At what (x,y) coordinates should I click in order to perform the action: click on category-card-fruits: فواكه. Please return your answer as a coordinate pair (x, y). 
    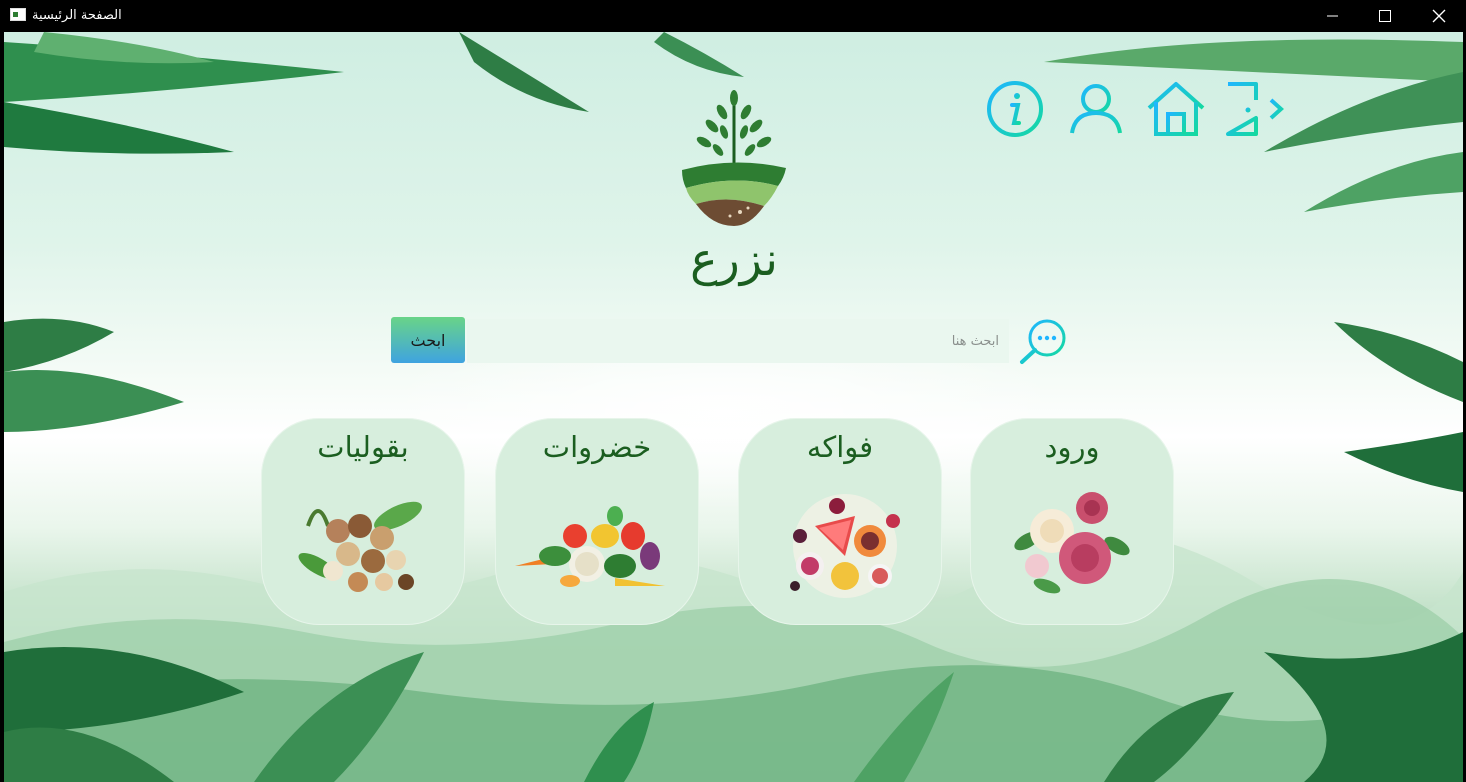
    Looking at the image, I should click on (840, 521).